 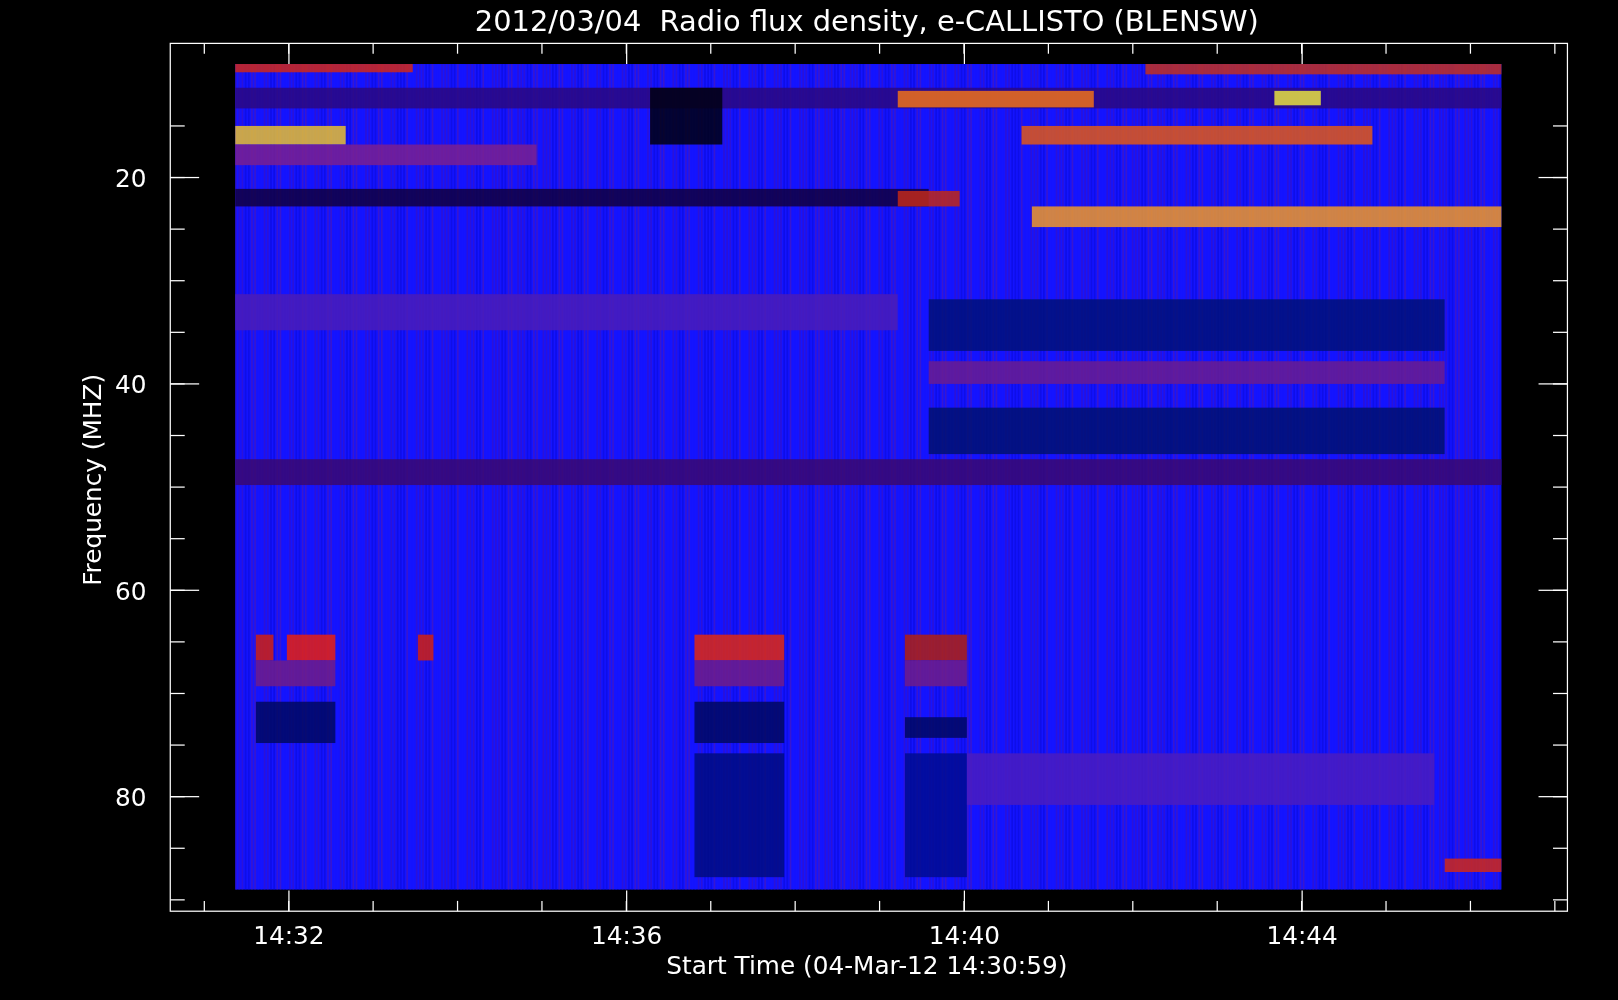 What do you see at coordinates (131, 797) in the screenshot?
I see `y-tick-label: 80` at bounding box center [131, 797].